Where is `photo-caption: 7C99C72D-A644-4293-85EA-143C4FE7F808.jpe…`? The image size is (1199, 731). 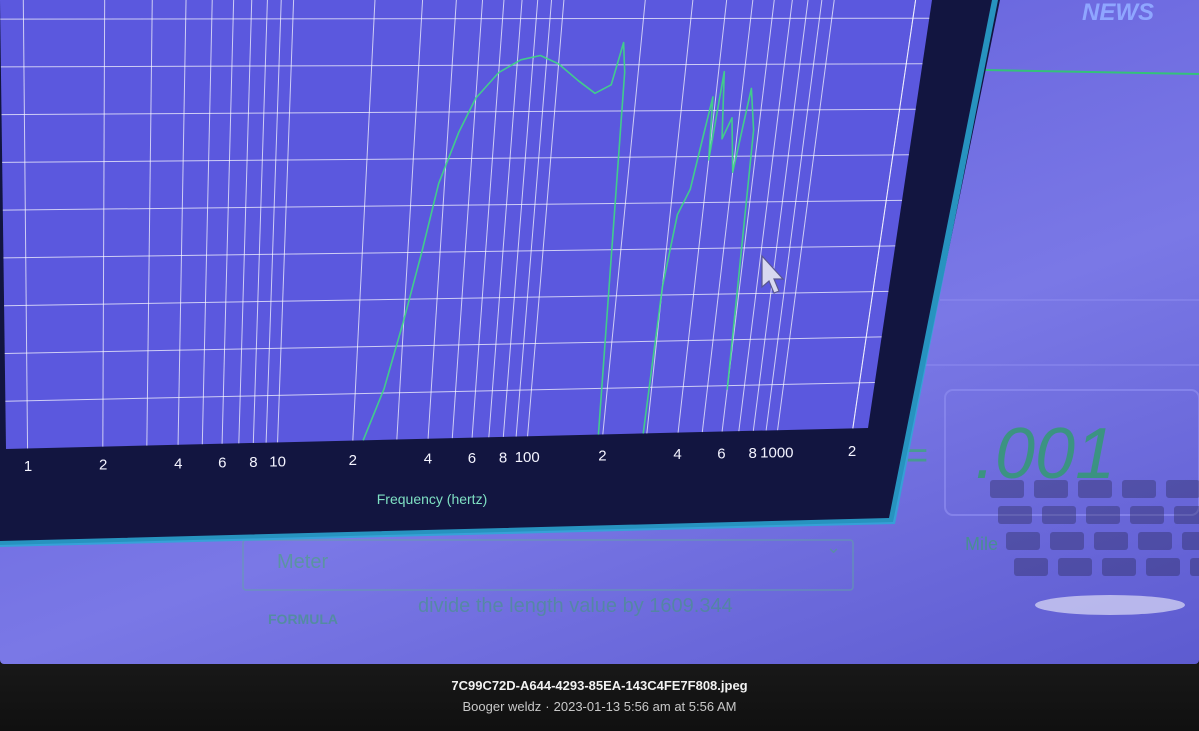
photo-caption: 7C99C72D-A644-4293-85EA-143C4FE7F808.jpe… is located at coordinates (599, 697).